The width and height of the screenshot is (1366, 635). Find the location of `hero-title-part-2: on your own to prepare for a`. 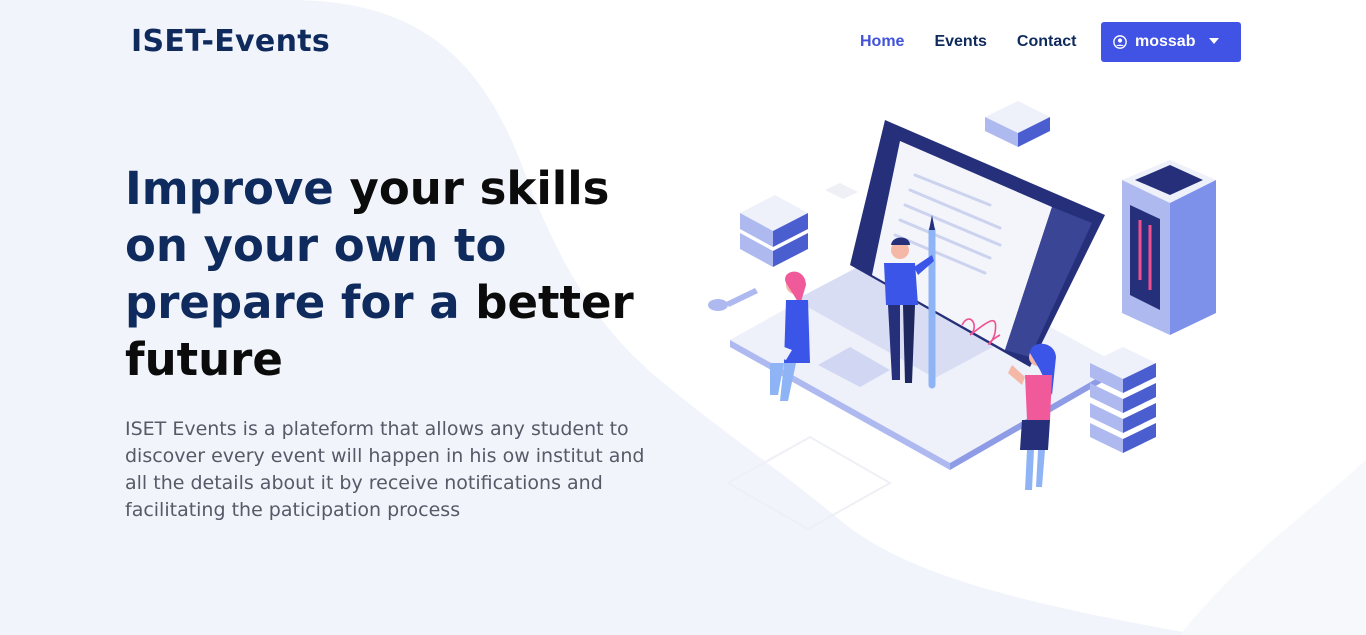

hero-title-part-2: on your own to prepare for a is located at coordinates (316, 274).